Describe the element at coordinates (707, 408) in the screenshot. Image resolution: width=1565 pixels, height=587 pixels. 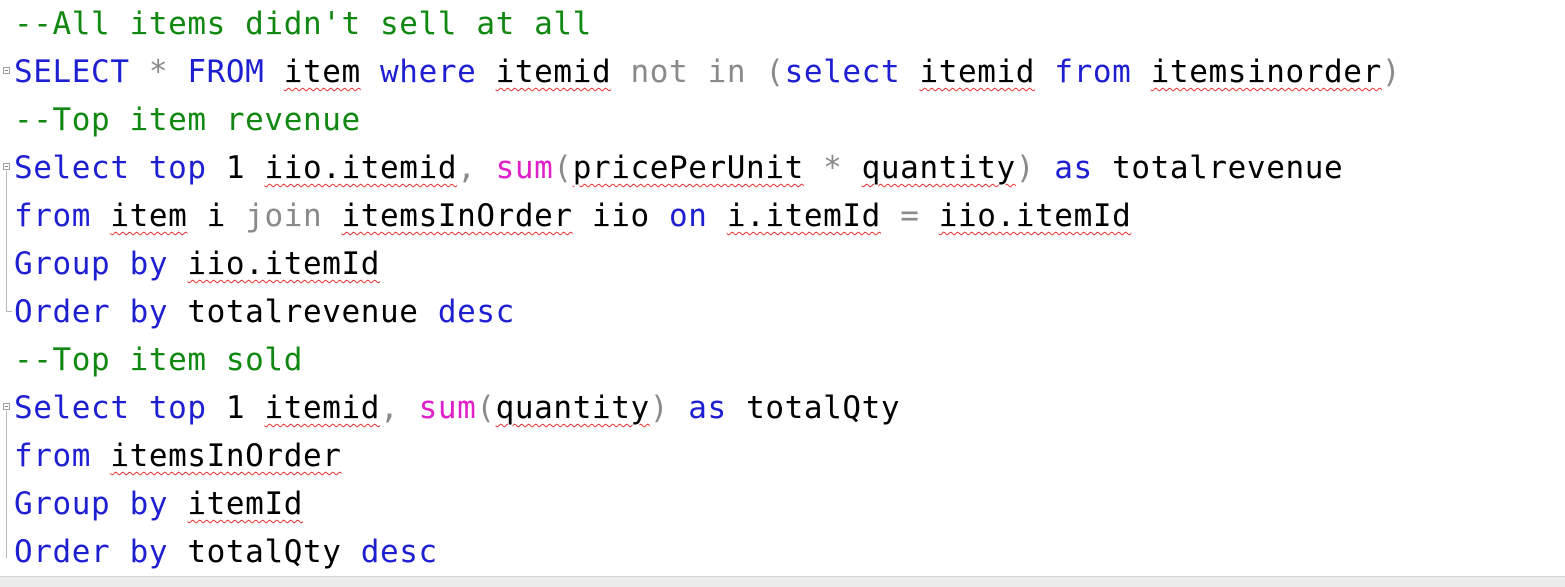
I see `code-token: as` at that location.